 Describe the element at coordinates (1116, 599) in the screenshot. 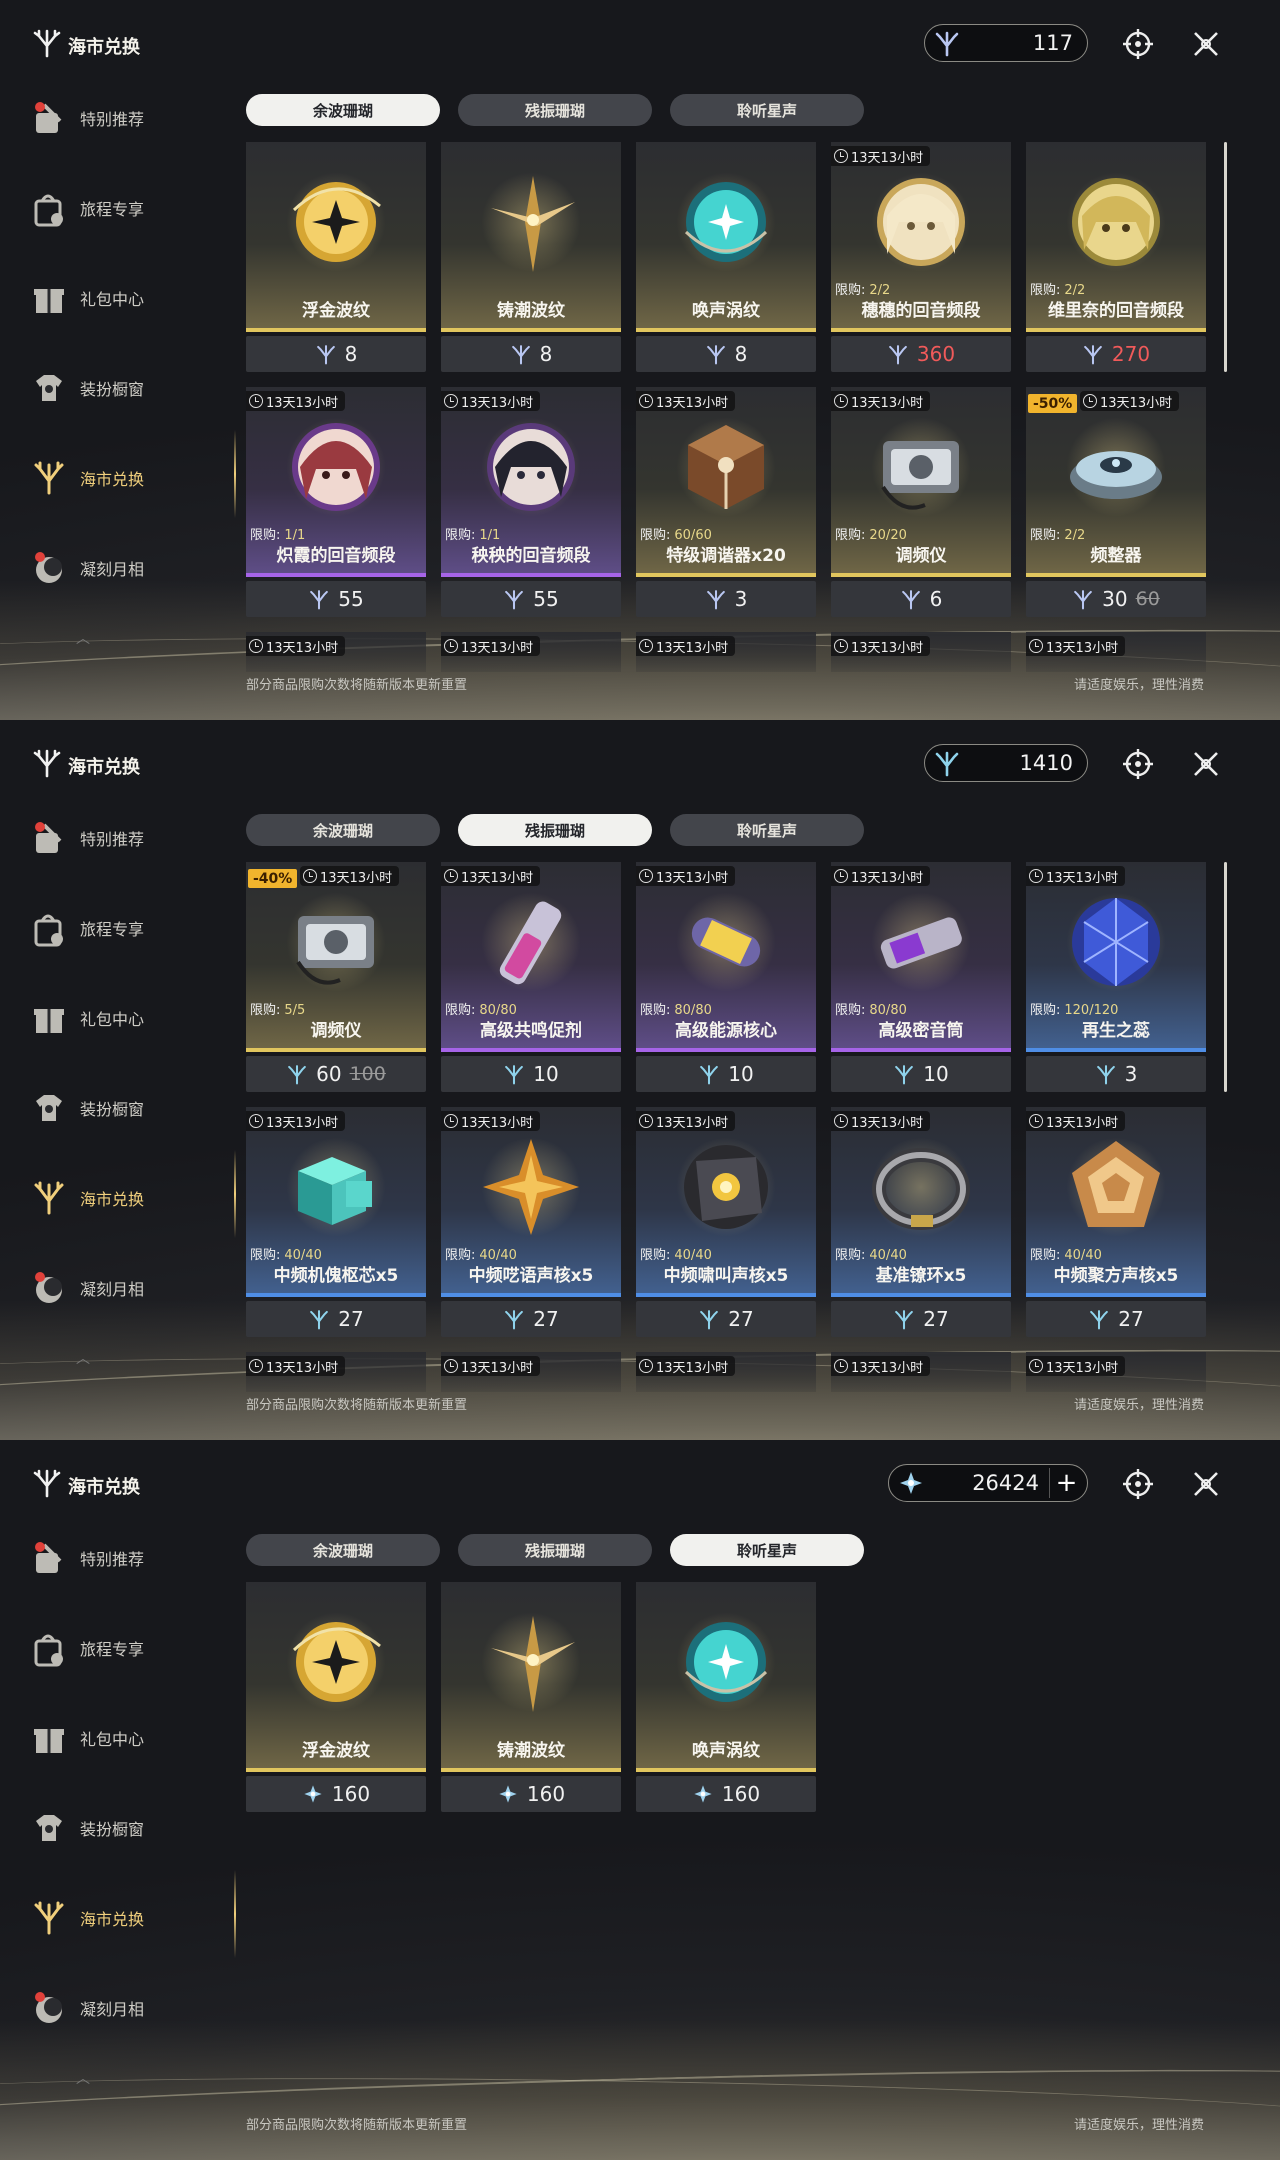

I see `price-button: 30 60` at that location.